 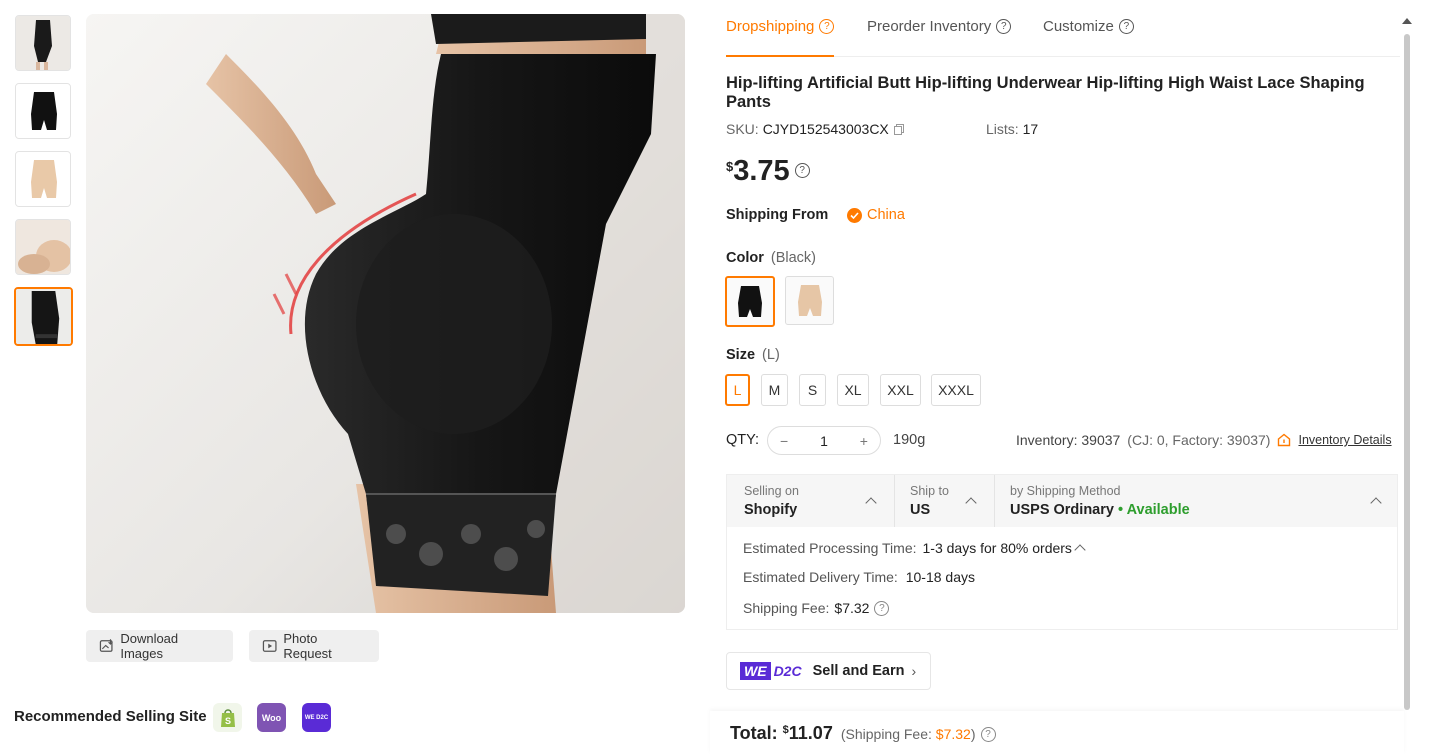 What do you see at coordinates (825, 129) in the screenshot?
I see `sku-value: CJYD152543003CX` at bounding box center [825, 129].